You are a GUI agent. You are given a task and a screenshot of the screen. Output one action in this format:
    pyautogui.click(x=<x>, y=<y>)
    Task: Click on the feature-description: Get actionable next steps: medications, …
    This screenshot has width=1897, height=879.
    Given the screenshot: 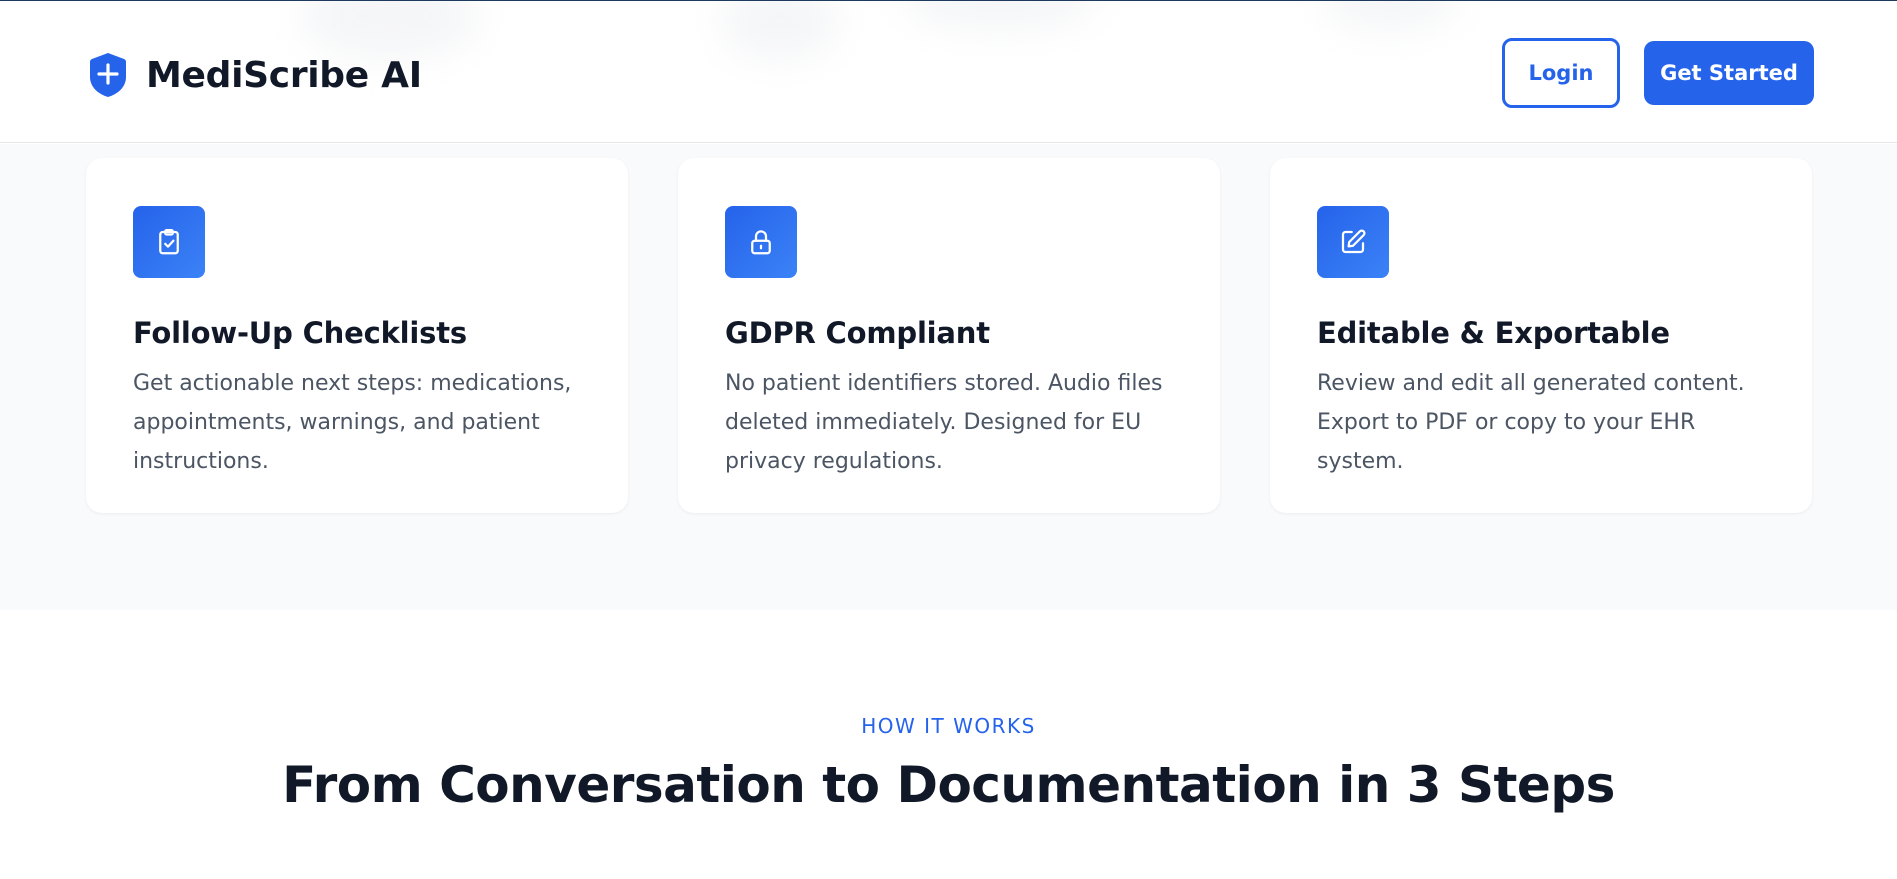 What is the action you would take?
    pyautogui.click(x=352, y=422)
    